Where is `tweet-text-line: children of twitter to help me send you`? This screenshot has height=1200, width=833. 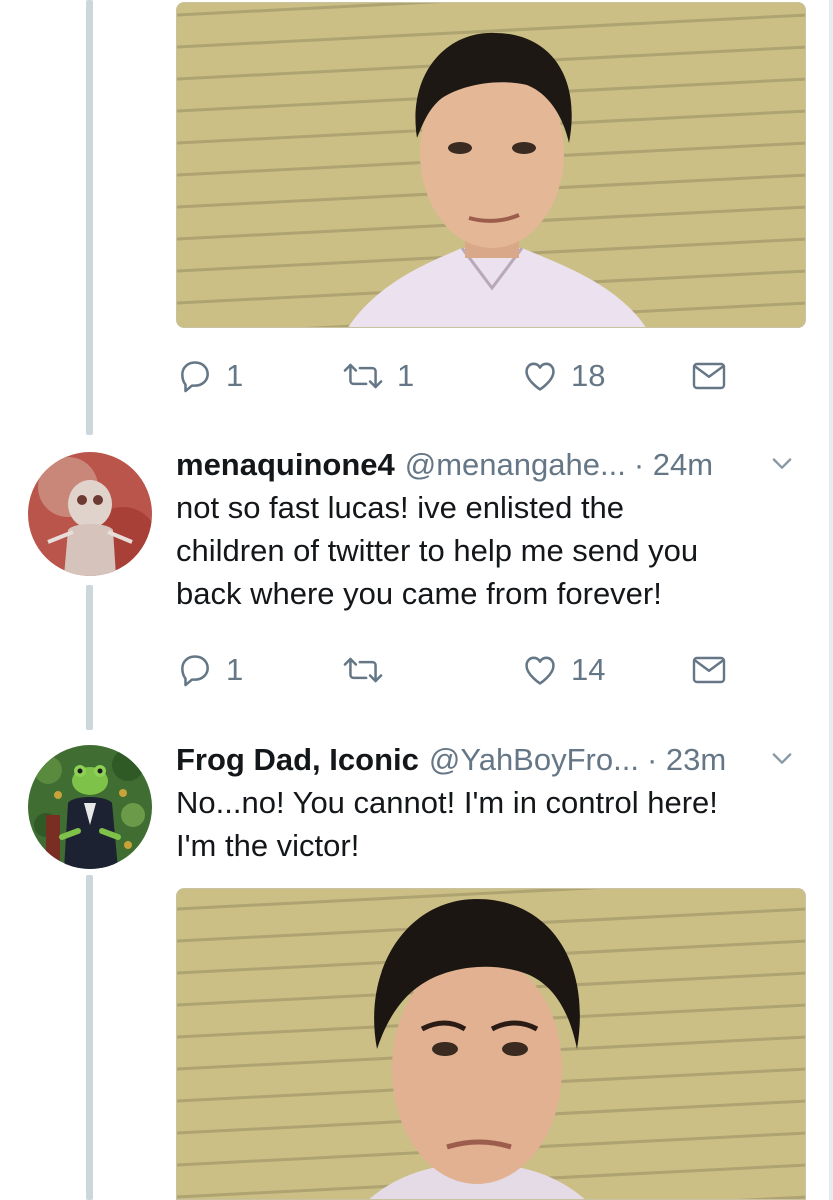
tweet-text-line: children of twitter to help me send you is located at coordinates (437, 550).